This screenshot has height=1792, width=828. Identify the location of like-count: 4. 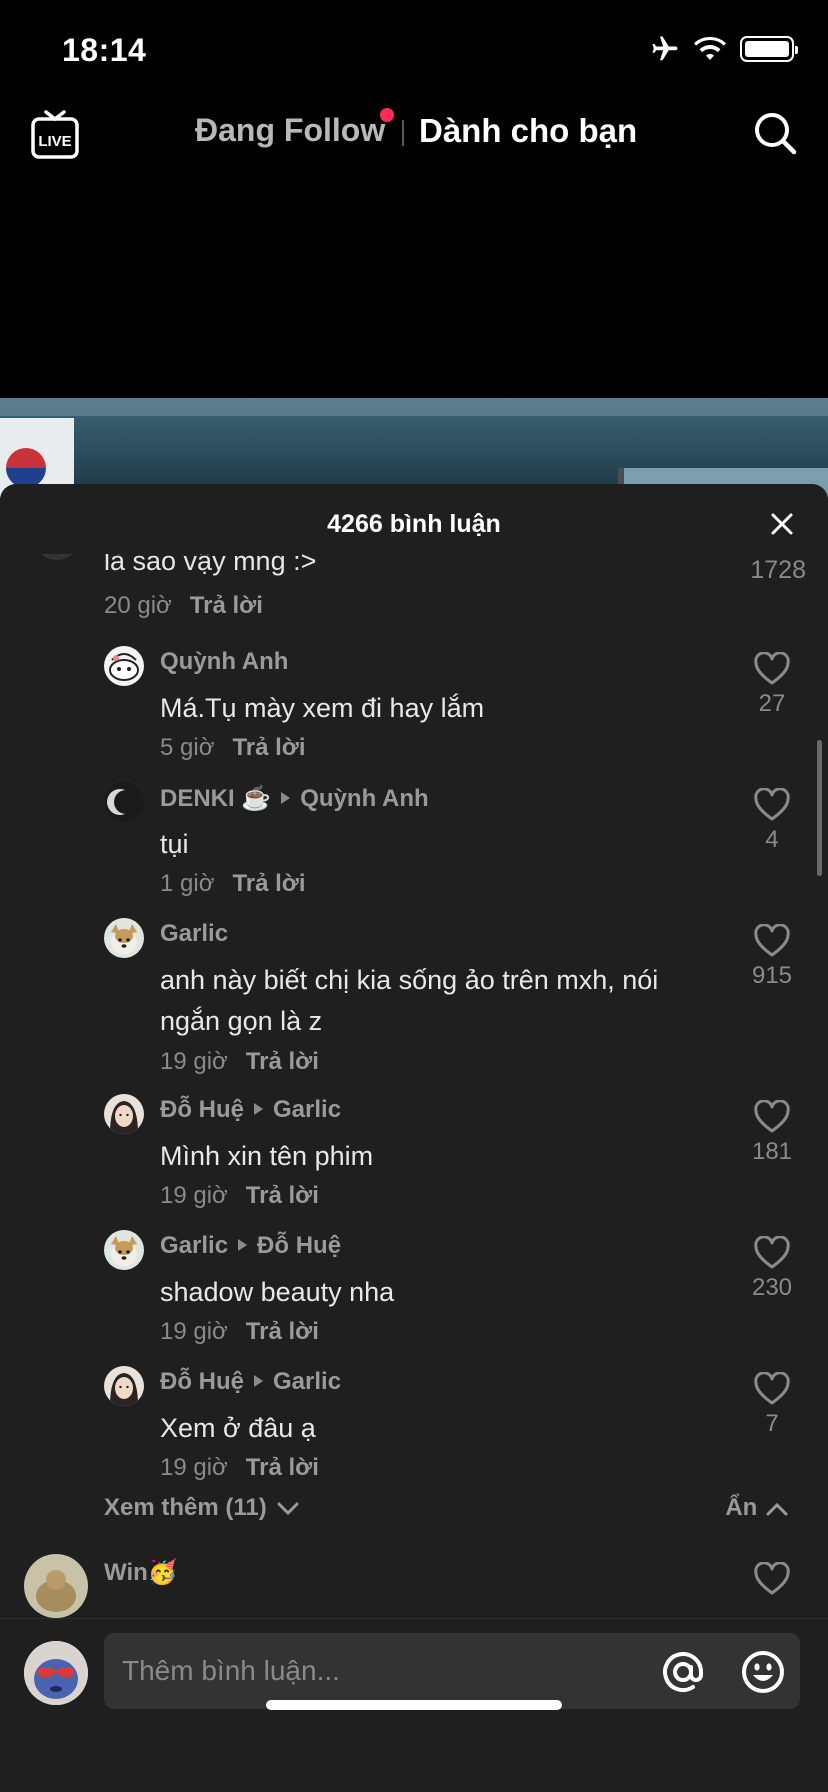
(772, 839).